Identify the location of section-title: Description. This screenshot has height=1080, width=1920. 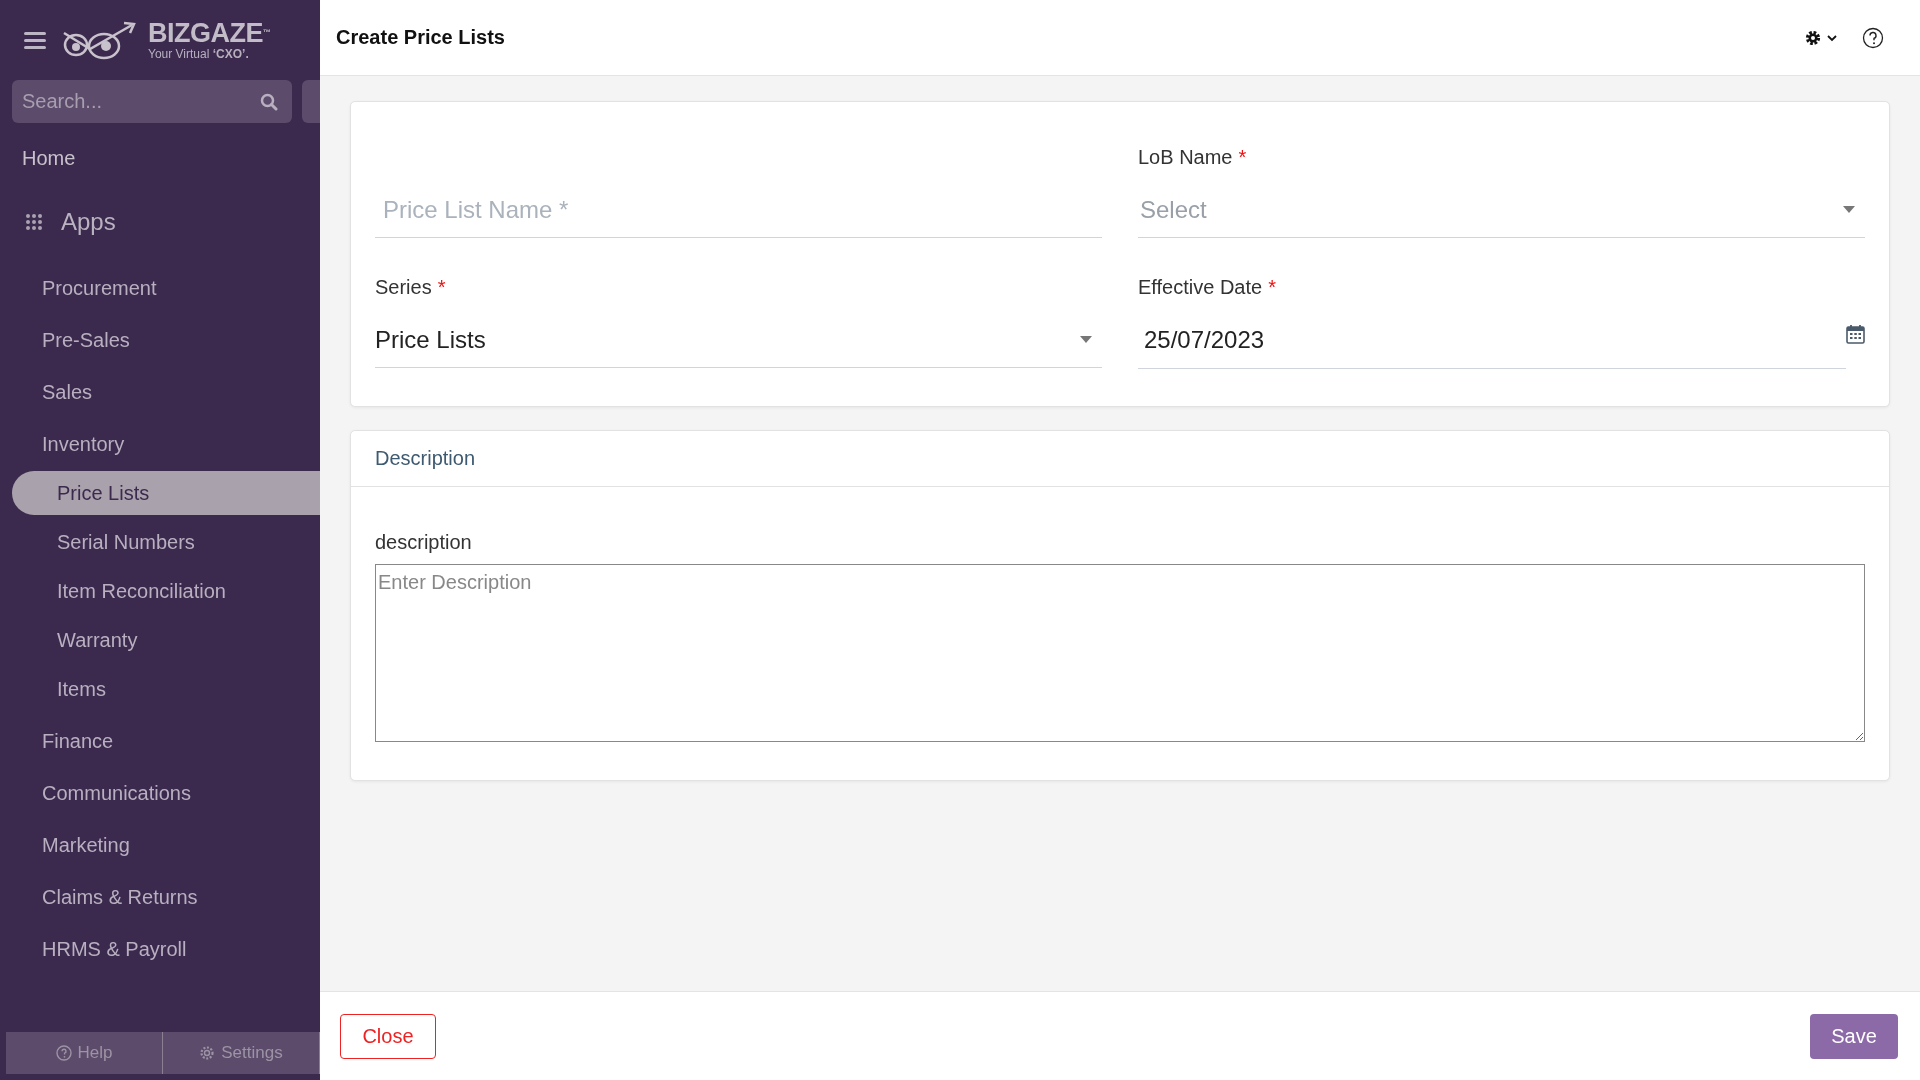
(425, 458).